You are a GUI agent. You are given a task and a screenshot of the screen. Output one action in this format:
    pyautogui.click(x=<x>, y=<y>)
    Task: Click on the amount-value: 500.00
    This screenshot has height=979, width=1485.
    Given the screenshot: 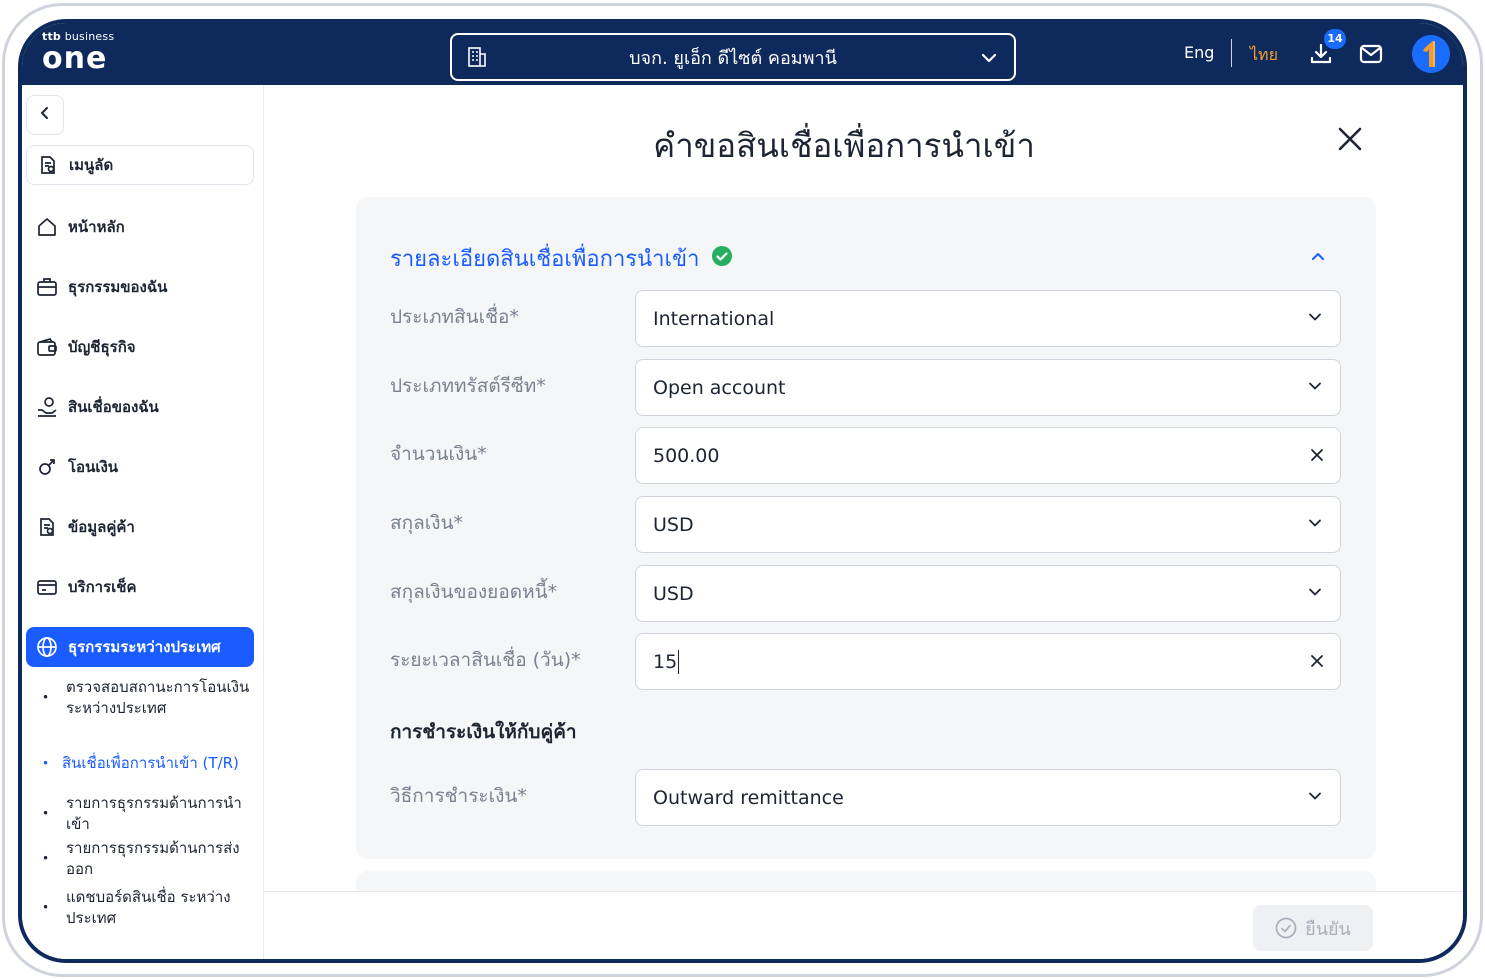 What is the action you would take?
    pyautogui.click(x=686, y=455)
    